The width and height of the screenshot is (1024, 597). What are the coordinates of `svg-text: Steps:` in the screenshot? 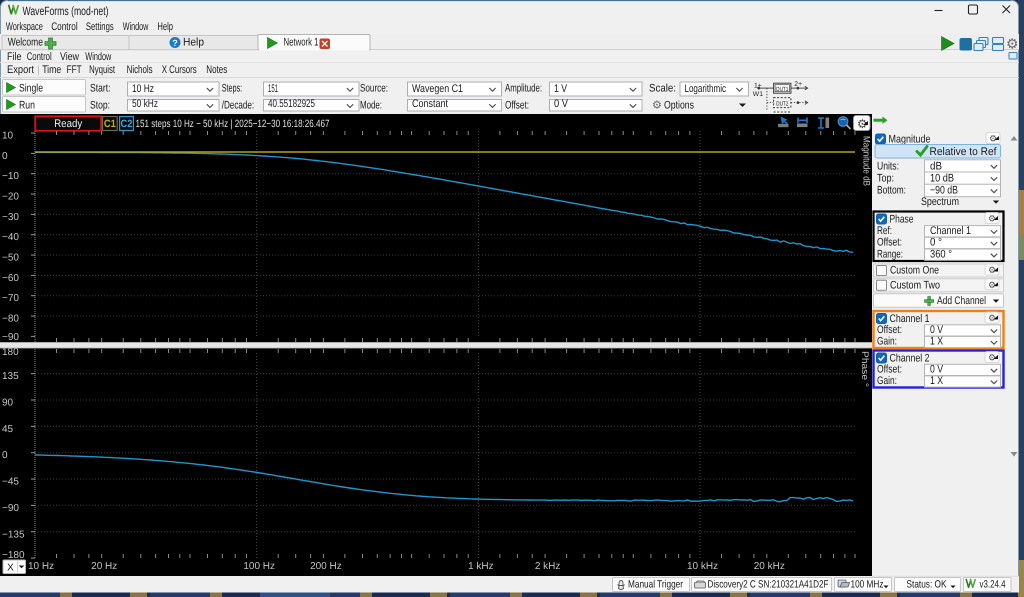 It's located at (232, 89).